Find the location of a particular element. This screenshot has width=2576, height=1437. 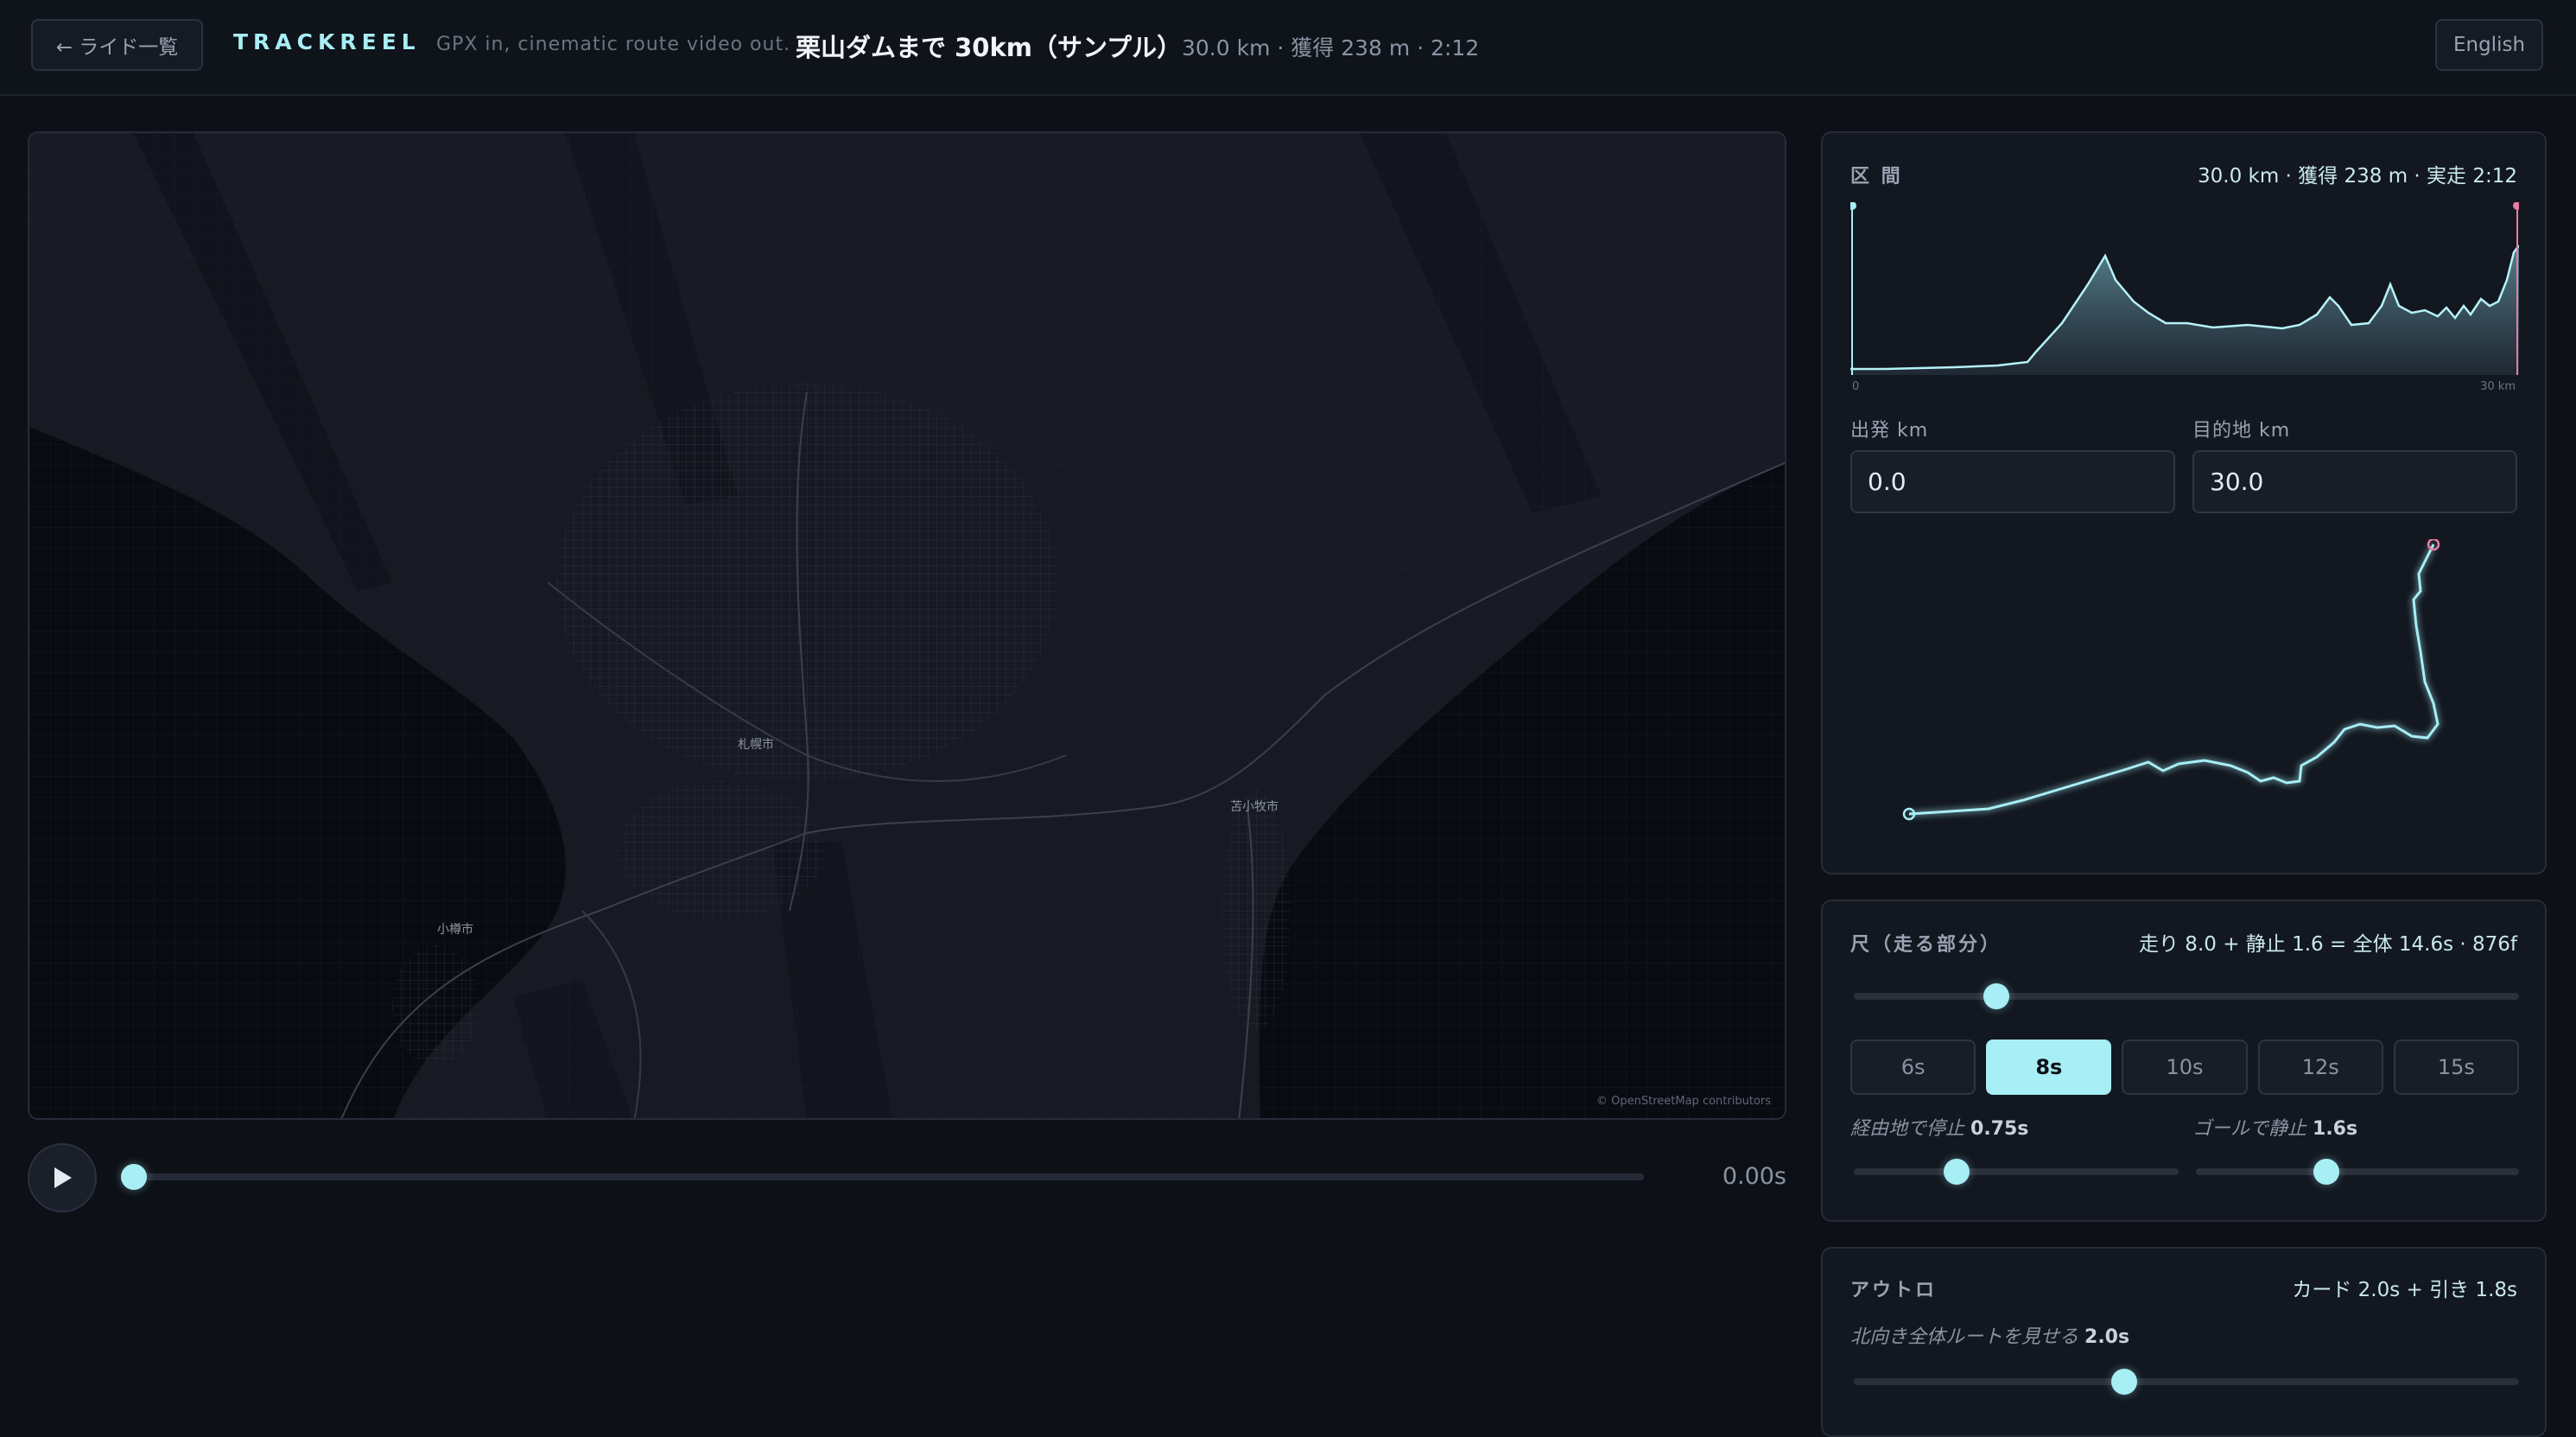

language-toggle-button: English is located at coordinates (2489, 45).